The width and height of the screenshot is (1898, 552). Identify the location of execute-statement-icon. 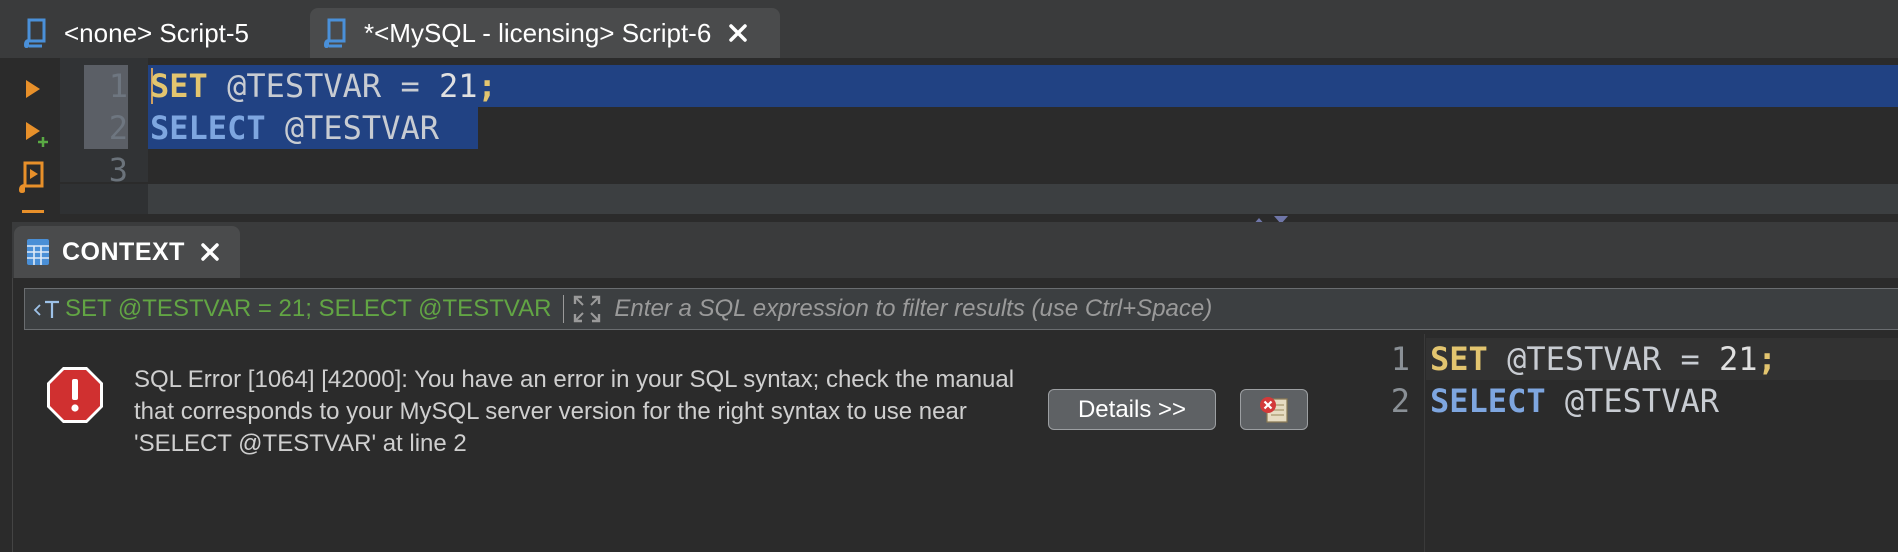
(32, 89).